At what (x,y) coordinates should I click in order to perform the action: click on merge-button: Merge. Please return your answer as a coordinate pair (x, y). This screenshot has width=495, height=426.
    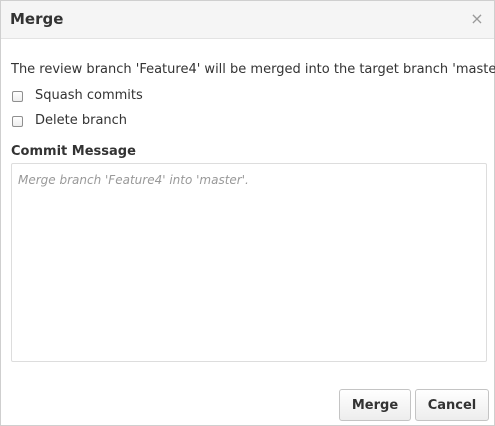
    Looking at the image, I should click on (375, 405).